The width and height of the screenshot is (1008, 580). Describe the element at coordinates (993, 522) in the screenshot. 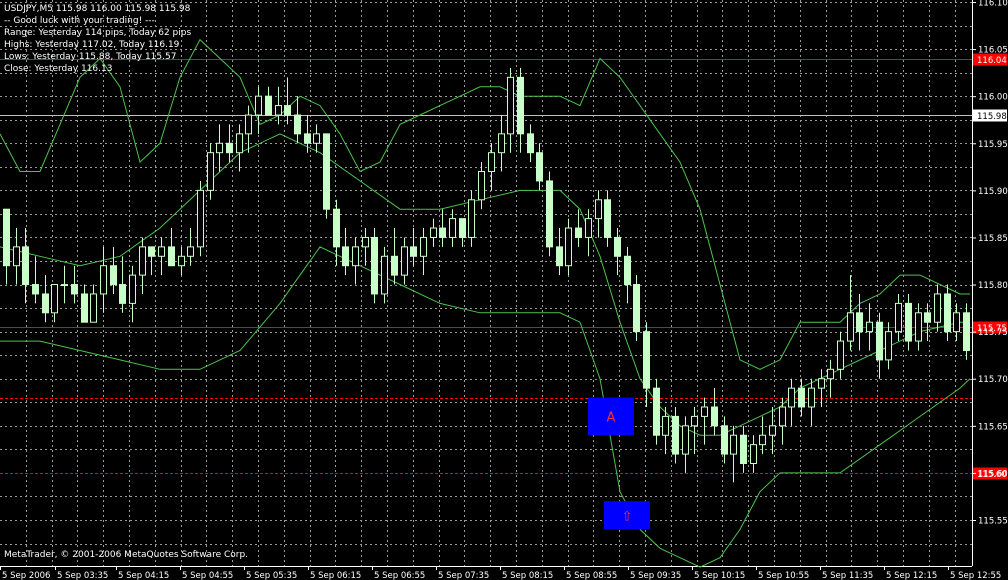

I see `y-tick-label: 115.55` at that location.